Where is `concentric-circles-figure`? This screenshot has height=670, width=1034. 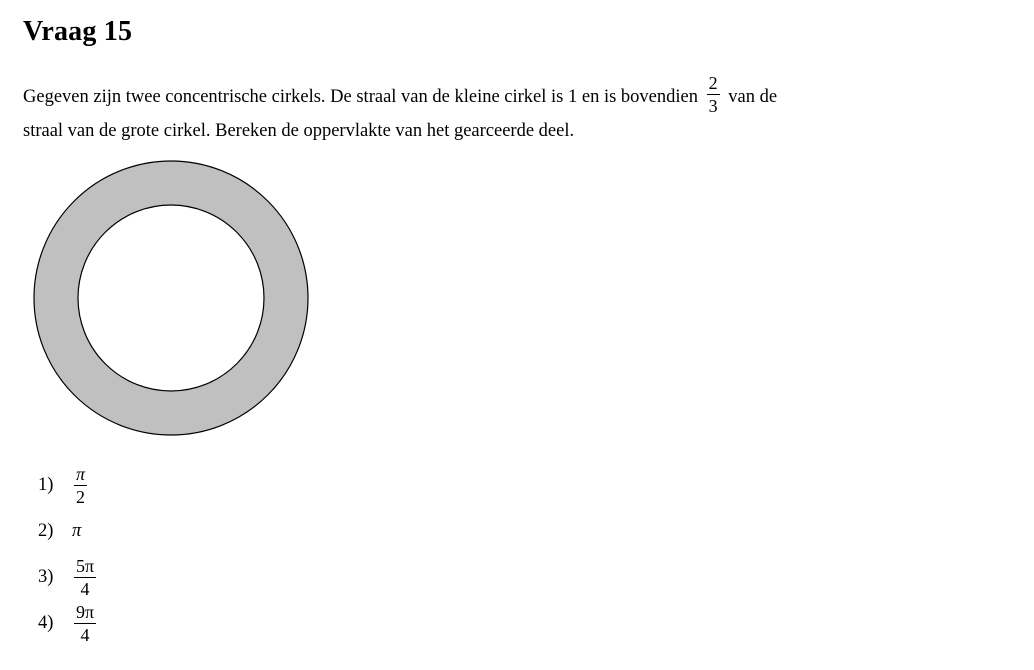
concentric-circles-figure is located at coordinates (172, 301).